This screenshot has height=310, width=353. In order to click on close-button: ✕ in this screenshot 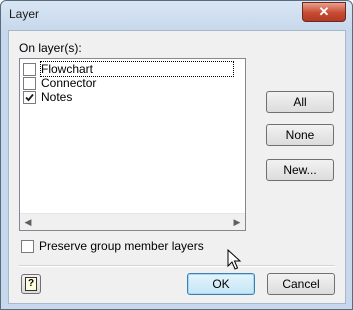, I will do `click(324, 12)`.